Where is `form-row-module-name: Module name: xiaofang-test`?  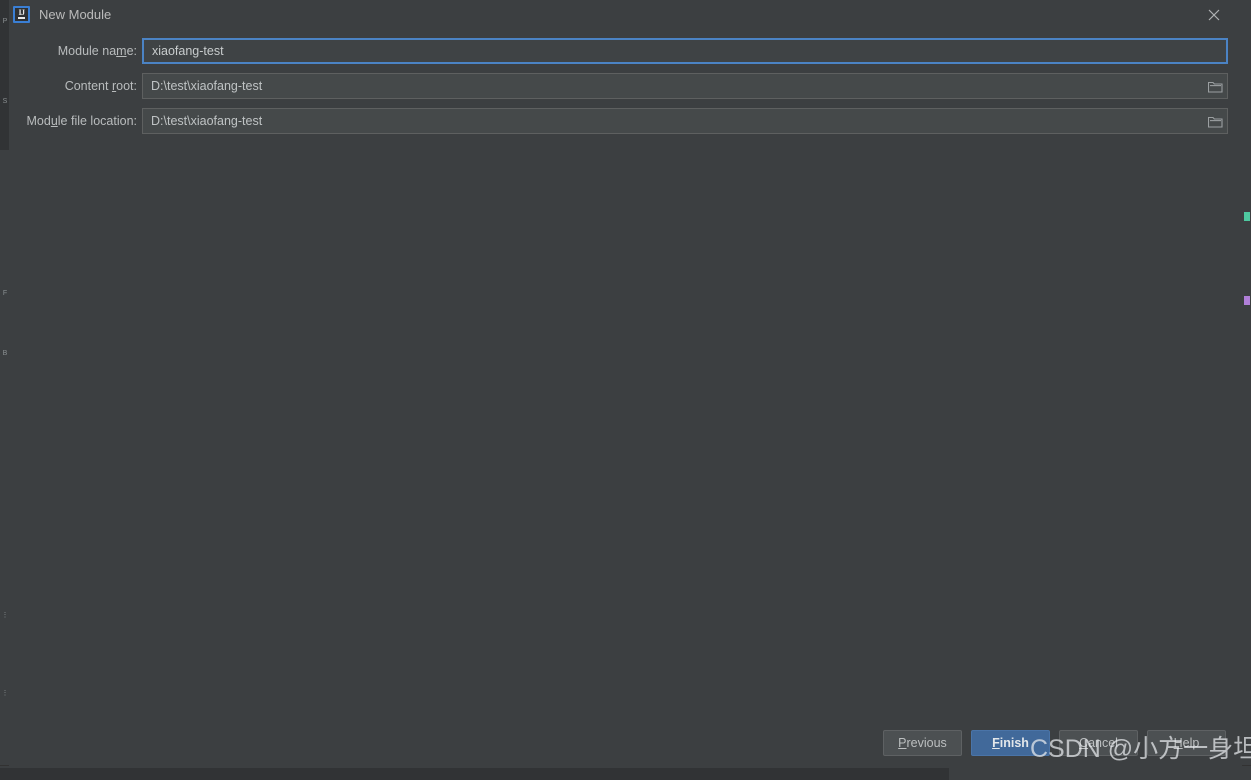
form-row-module-name: Module name: xiaofang-test is located at coordinates (625, 51).